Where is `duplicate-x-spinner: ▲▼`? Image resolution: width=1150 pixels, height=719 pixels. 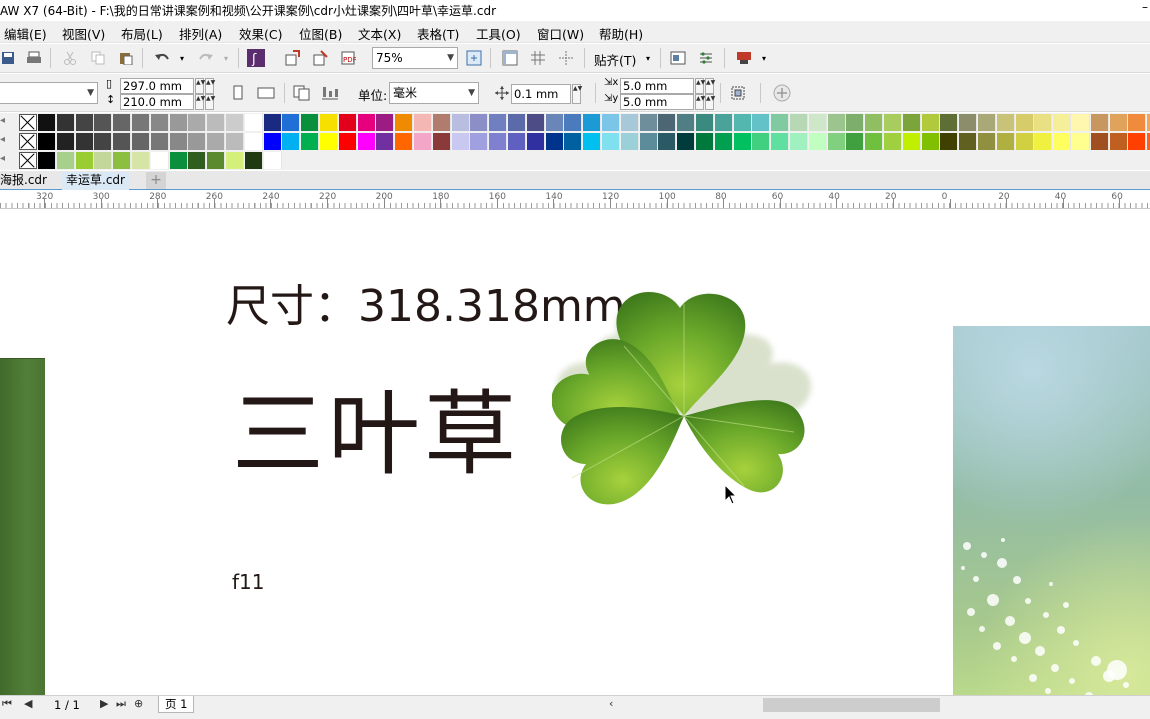
duplicate-x-spinner: ▲▼ is located at coordinates (700, 86).